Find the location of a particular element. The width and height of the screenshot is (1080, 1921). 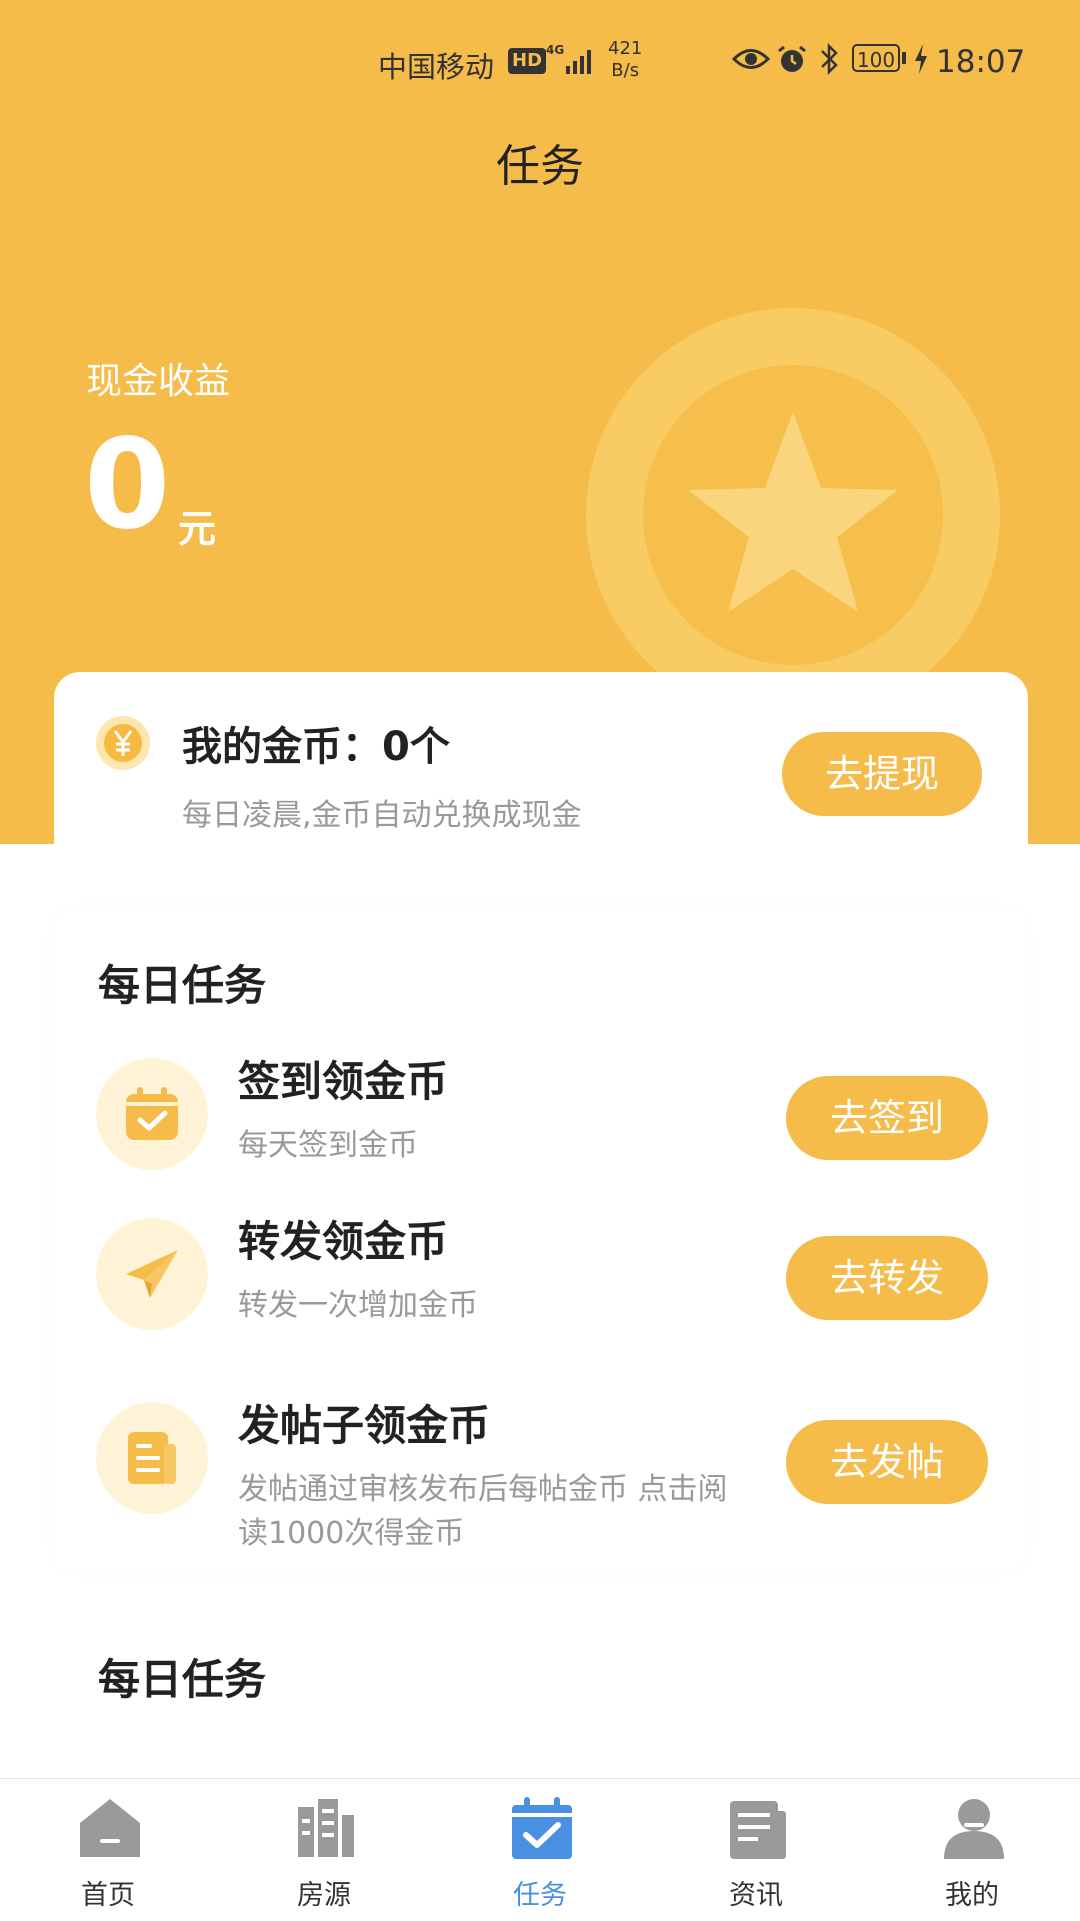

eye-icon is located at coordinates (751, 59).